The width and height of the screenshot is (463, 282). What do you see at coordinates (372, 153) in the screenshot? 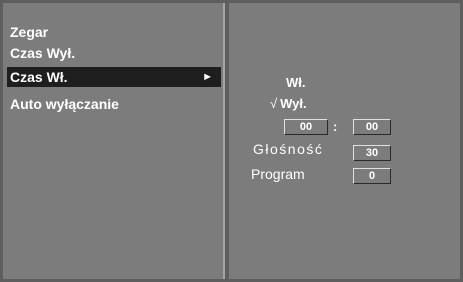
I see `volume-field: 30` at bounding box center [372, 153].